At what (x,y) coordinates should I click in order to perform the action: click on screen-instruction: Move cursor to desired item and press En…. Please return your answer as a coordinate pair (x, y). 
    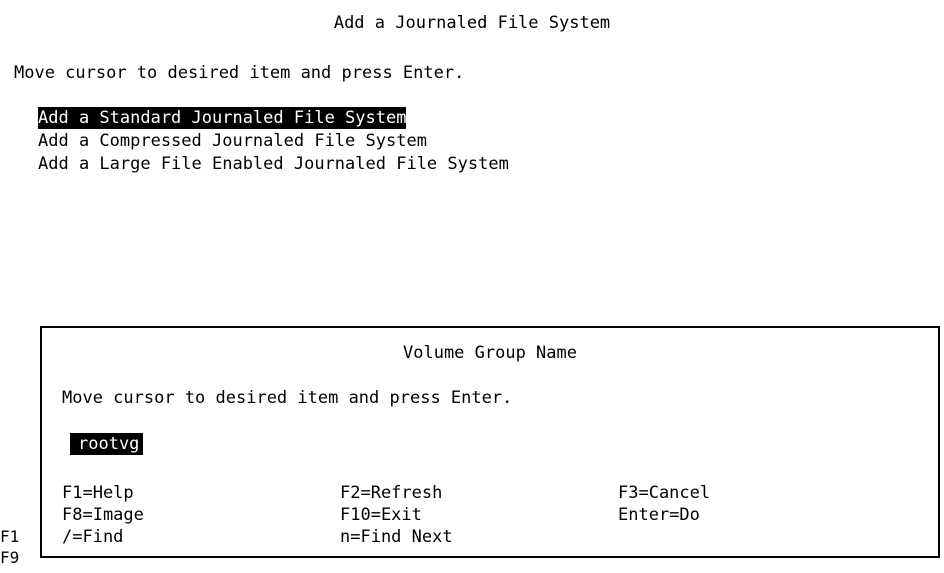
    Looking at the image, I should click on (239, 73).